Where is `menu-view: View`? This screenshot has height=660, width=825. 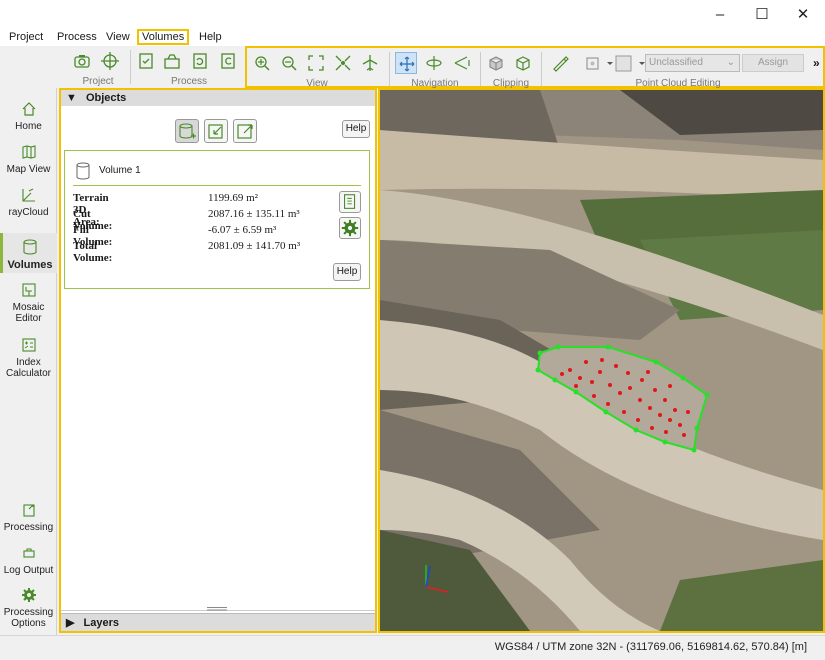
menu-view: View is located at coordinates (118, 37).